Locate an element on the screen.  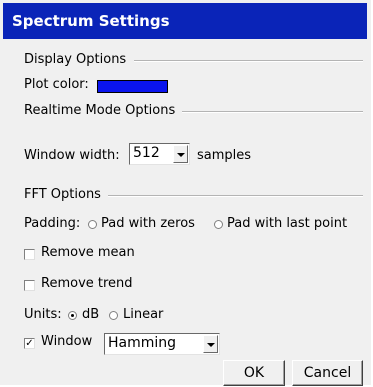
window-label: Window is located at coordinates (66, 341).